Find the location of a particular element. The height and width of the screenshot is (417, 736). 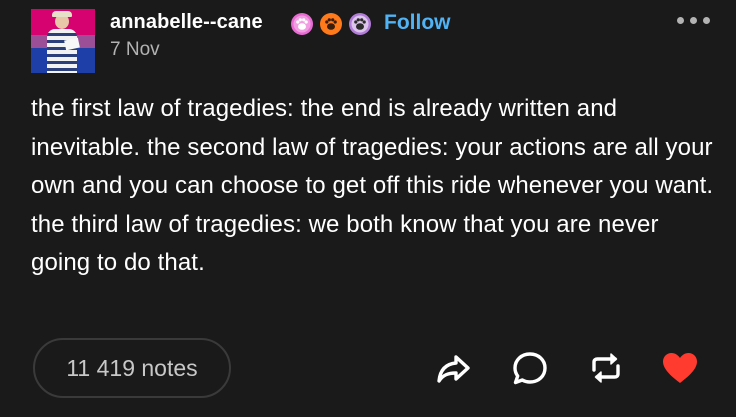

avatar-person-hat is located at coordinates (62, 14).